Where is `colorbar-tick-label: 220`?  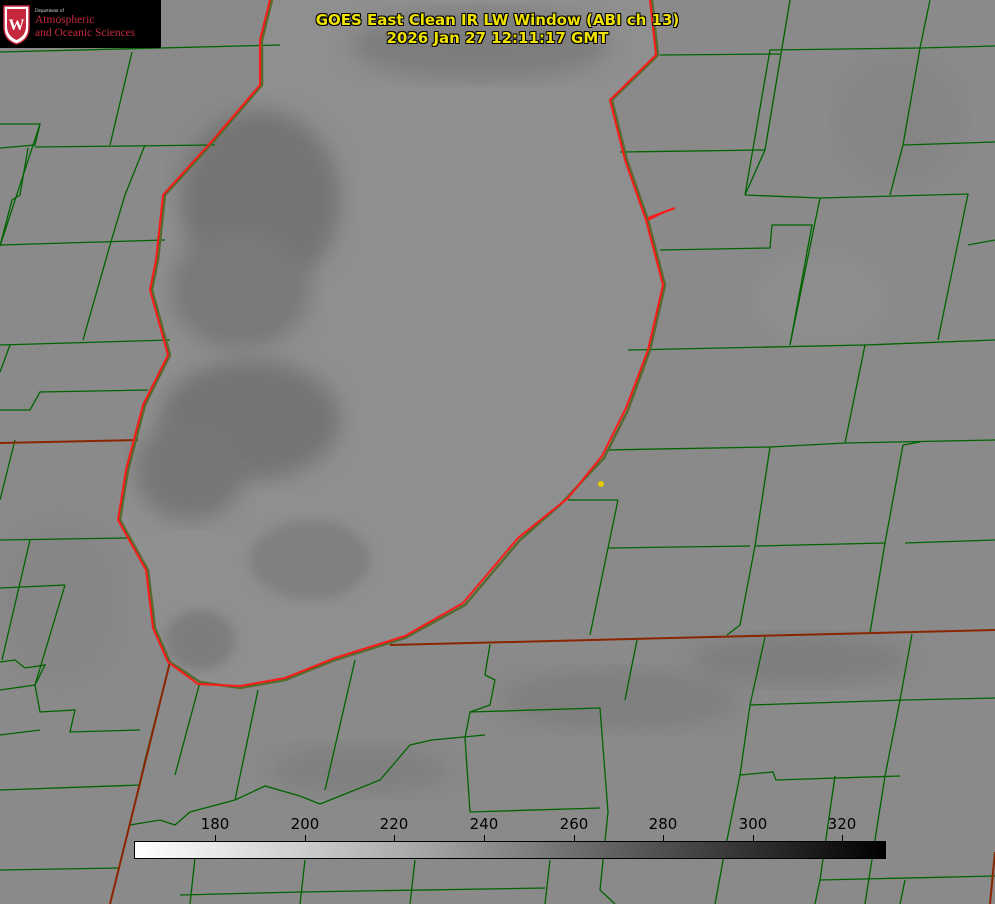
colorbar-tick-label: 220 is located at coordinates (394, 824).